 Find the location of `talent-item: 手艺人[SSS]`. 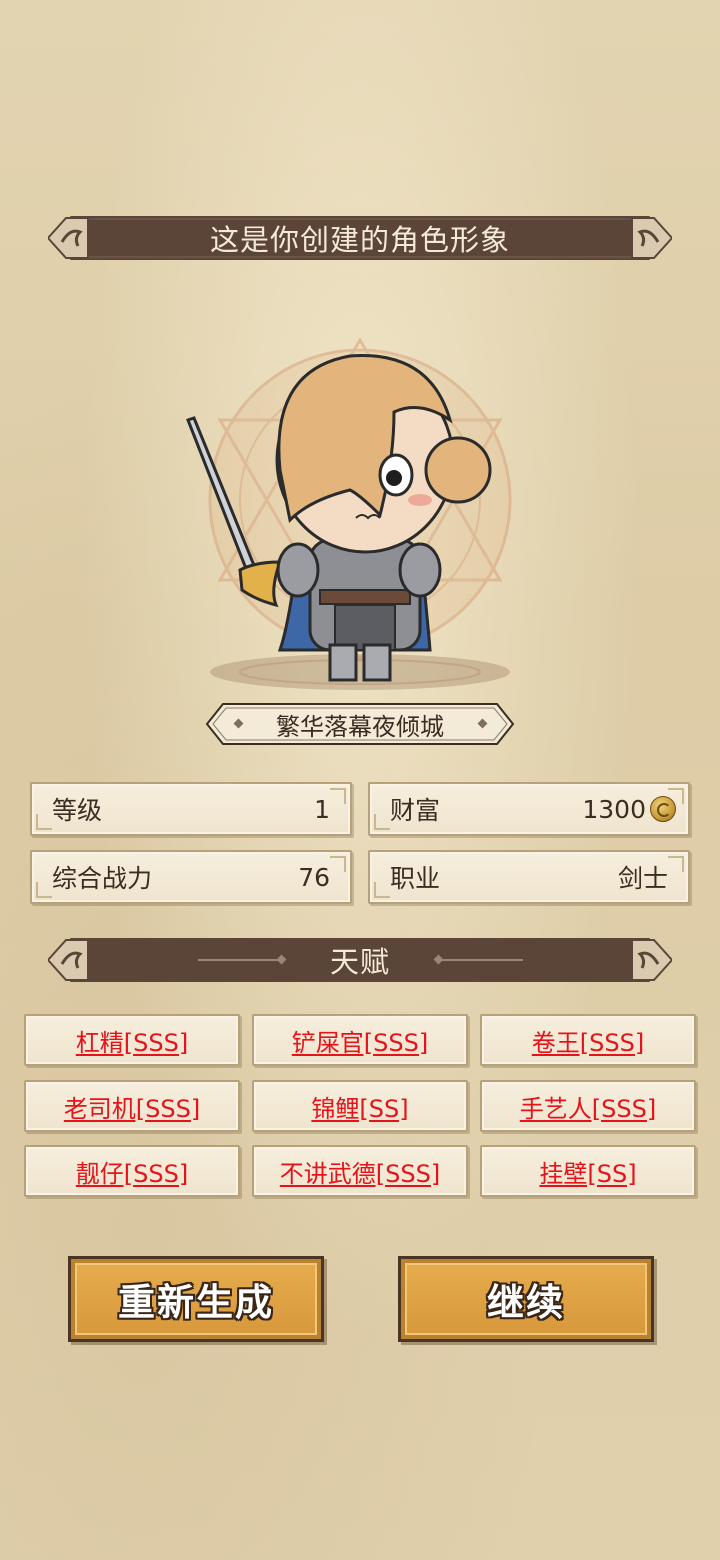

talent-item: 手艺人[SSS] is located at coordinates (588, 1106).